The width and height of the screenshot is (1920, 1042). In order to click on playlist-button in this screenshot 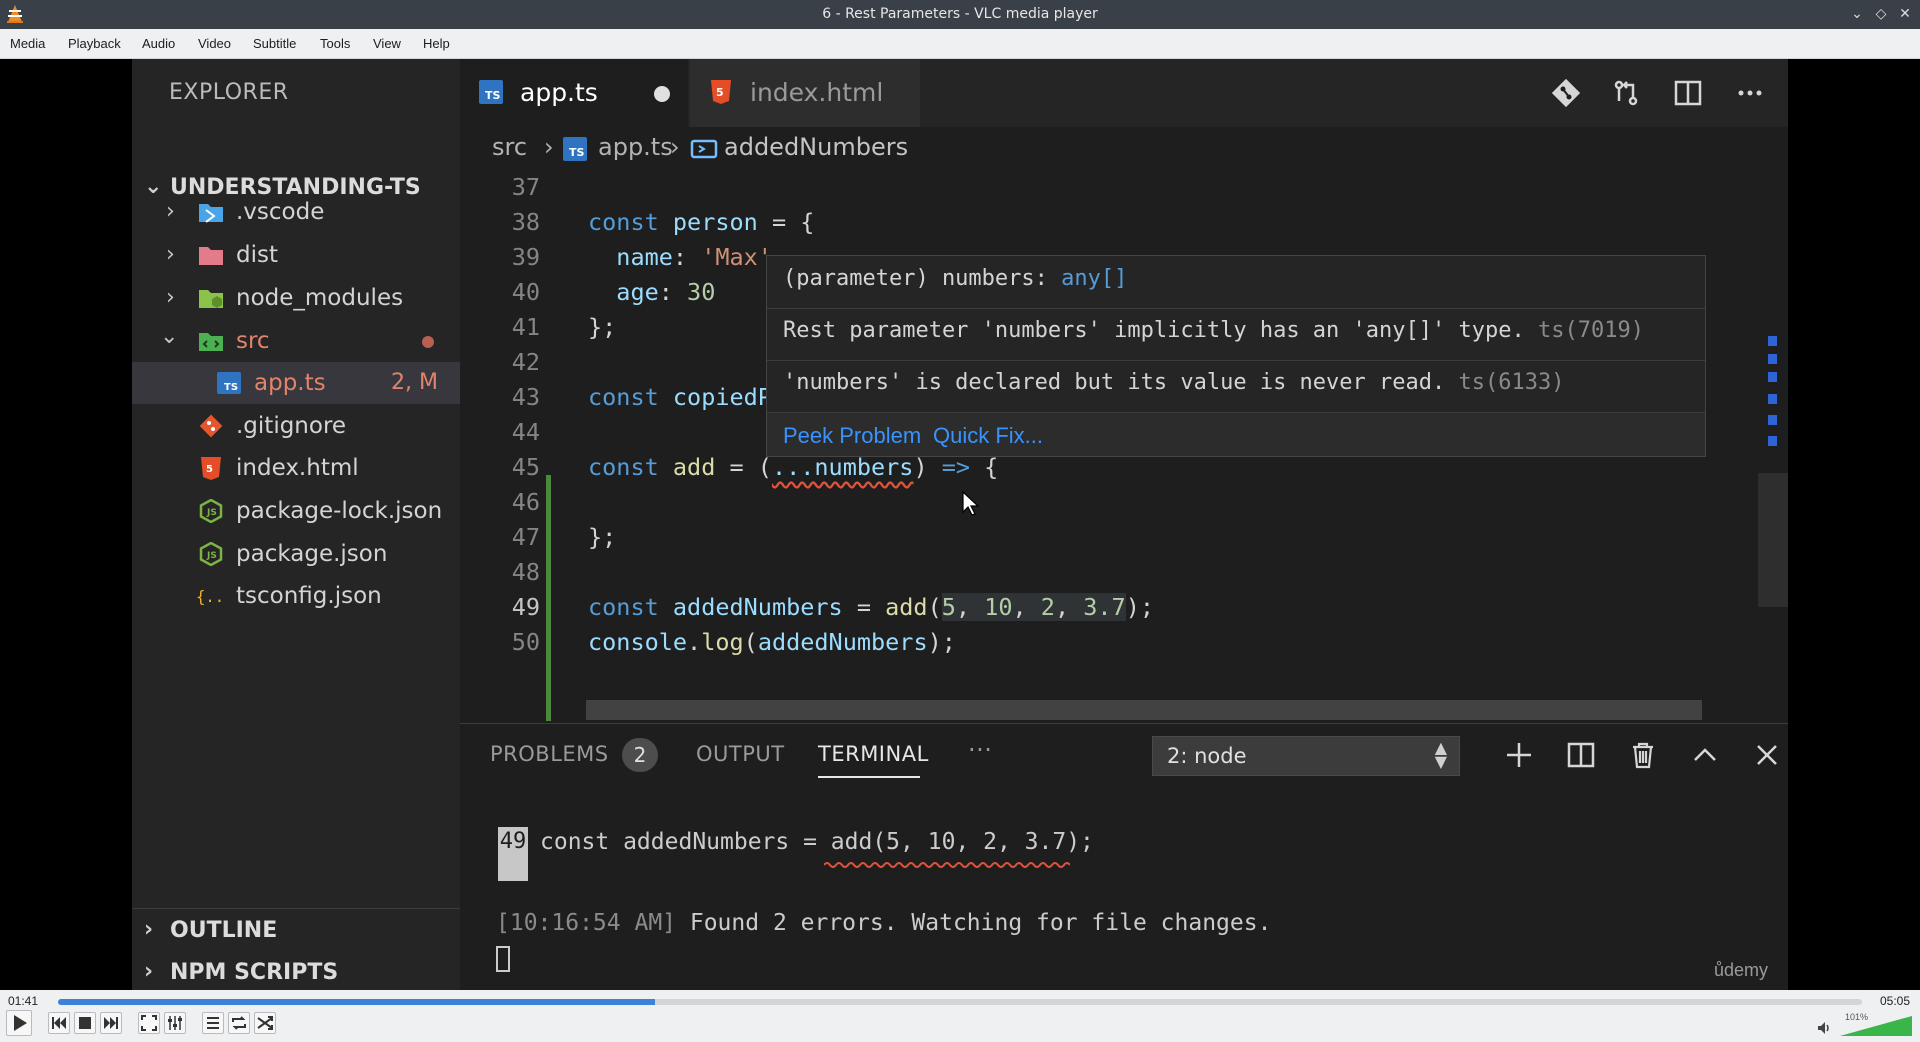, I will do `click(213, 1023)`.